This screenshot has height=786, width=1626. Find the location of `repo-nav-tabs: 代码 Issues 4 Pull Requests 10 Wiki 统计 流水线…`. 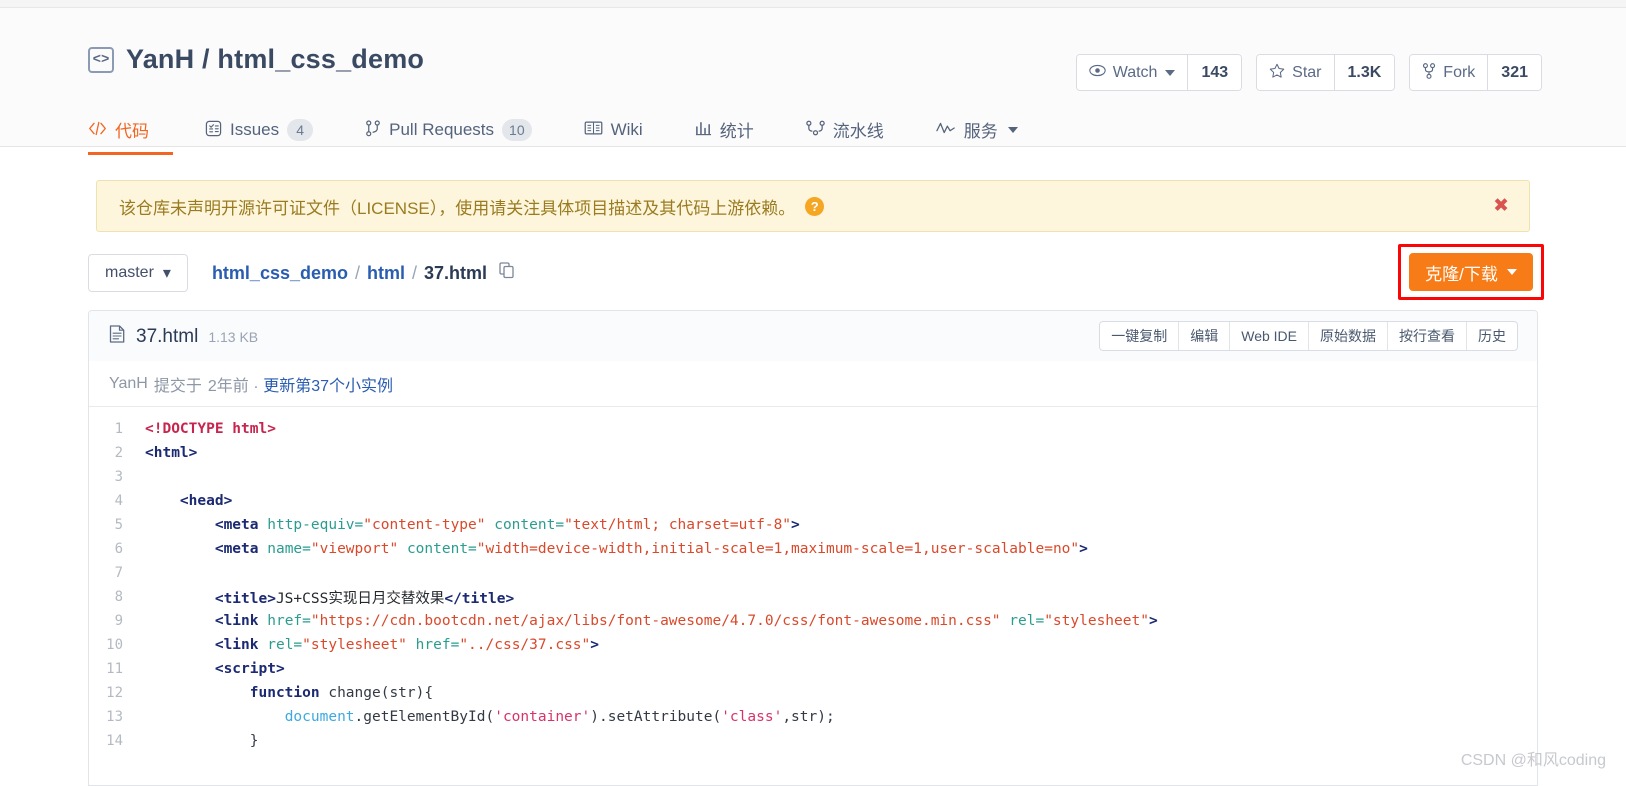

repo-nav-tabs: 代码 Issues 4 Pull Requests 10 Wiki 统计 流水线… is located at coordinates (566, 129).